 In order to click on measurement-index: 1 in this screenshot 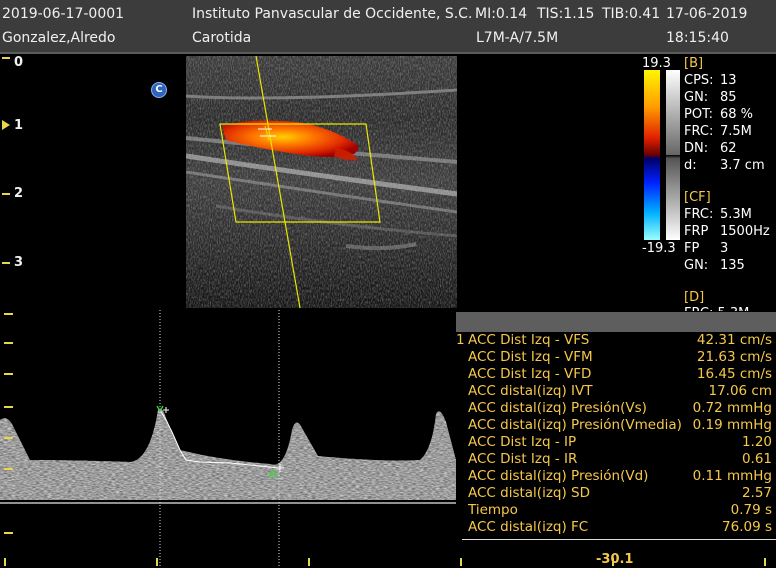, I will do `click(460, 340)`.